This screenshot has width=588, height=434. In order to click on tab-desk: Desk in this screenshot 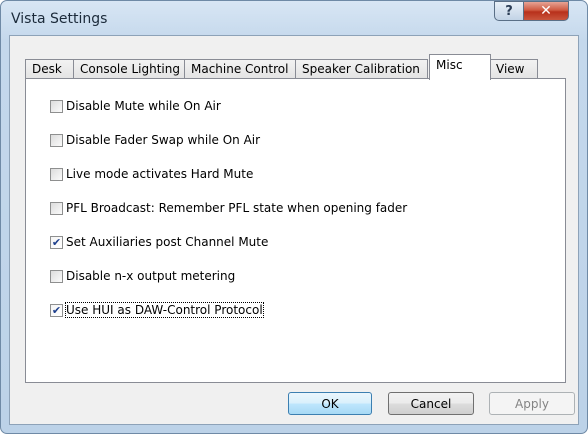, I will do `click(49, 69)`.